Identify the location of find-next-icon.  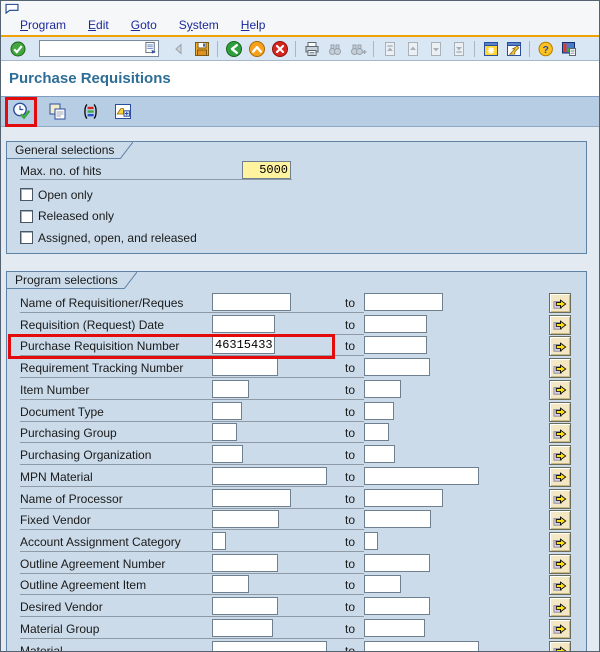
(357, 49).